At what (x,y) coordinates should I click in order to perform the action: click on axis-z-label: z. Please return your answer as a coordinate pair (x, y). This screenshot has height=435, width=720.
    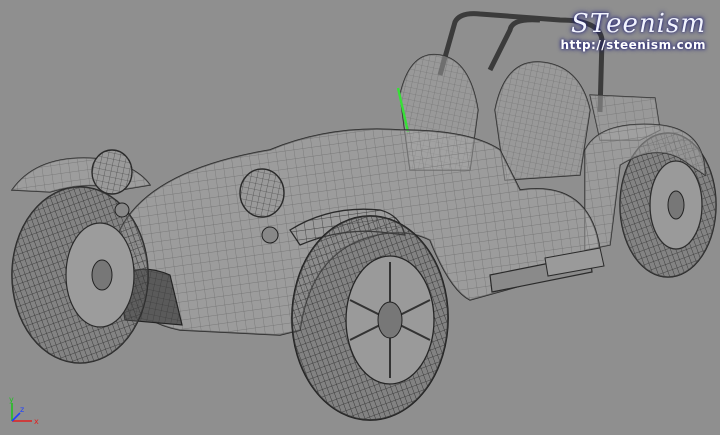
    Looking at the image, I should click on (22, 409).